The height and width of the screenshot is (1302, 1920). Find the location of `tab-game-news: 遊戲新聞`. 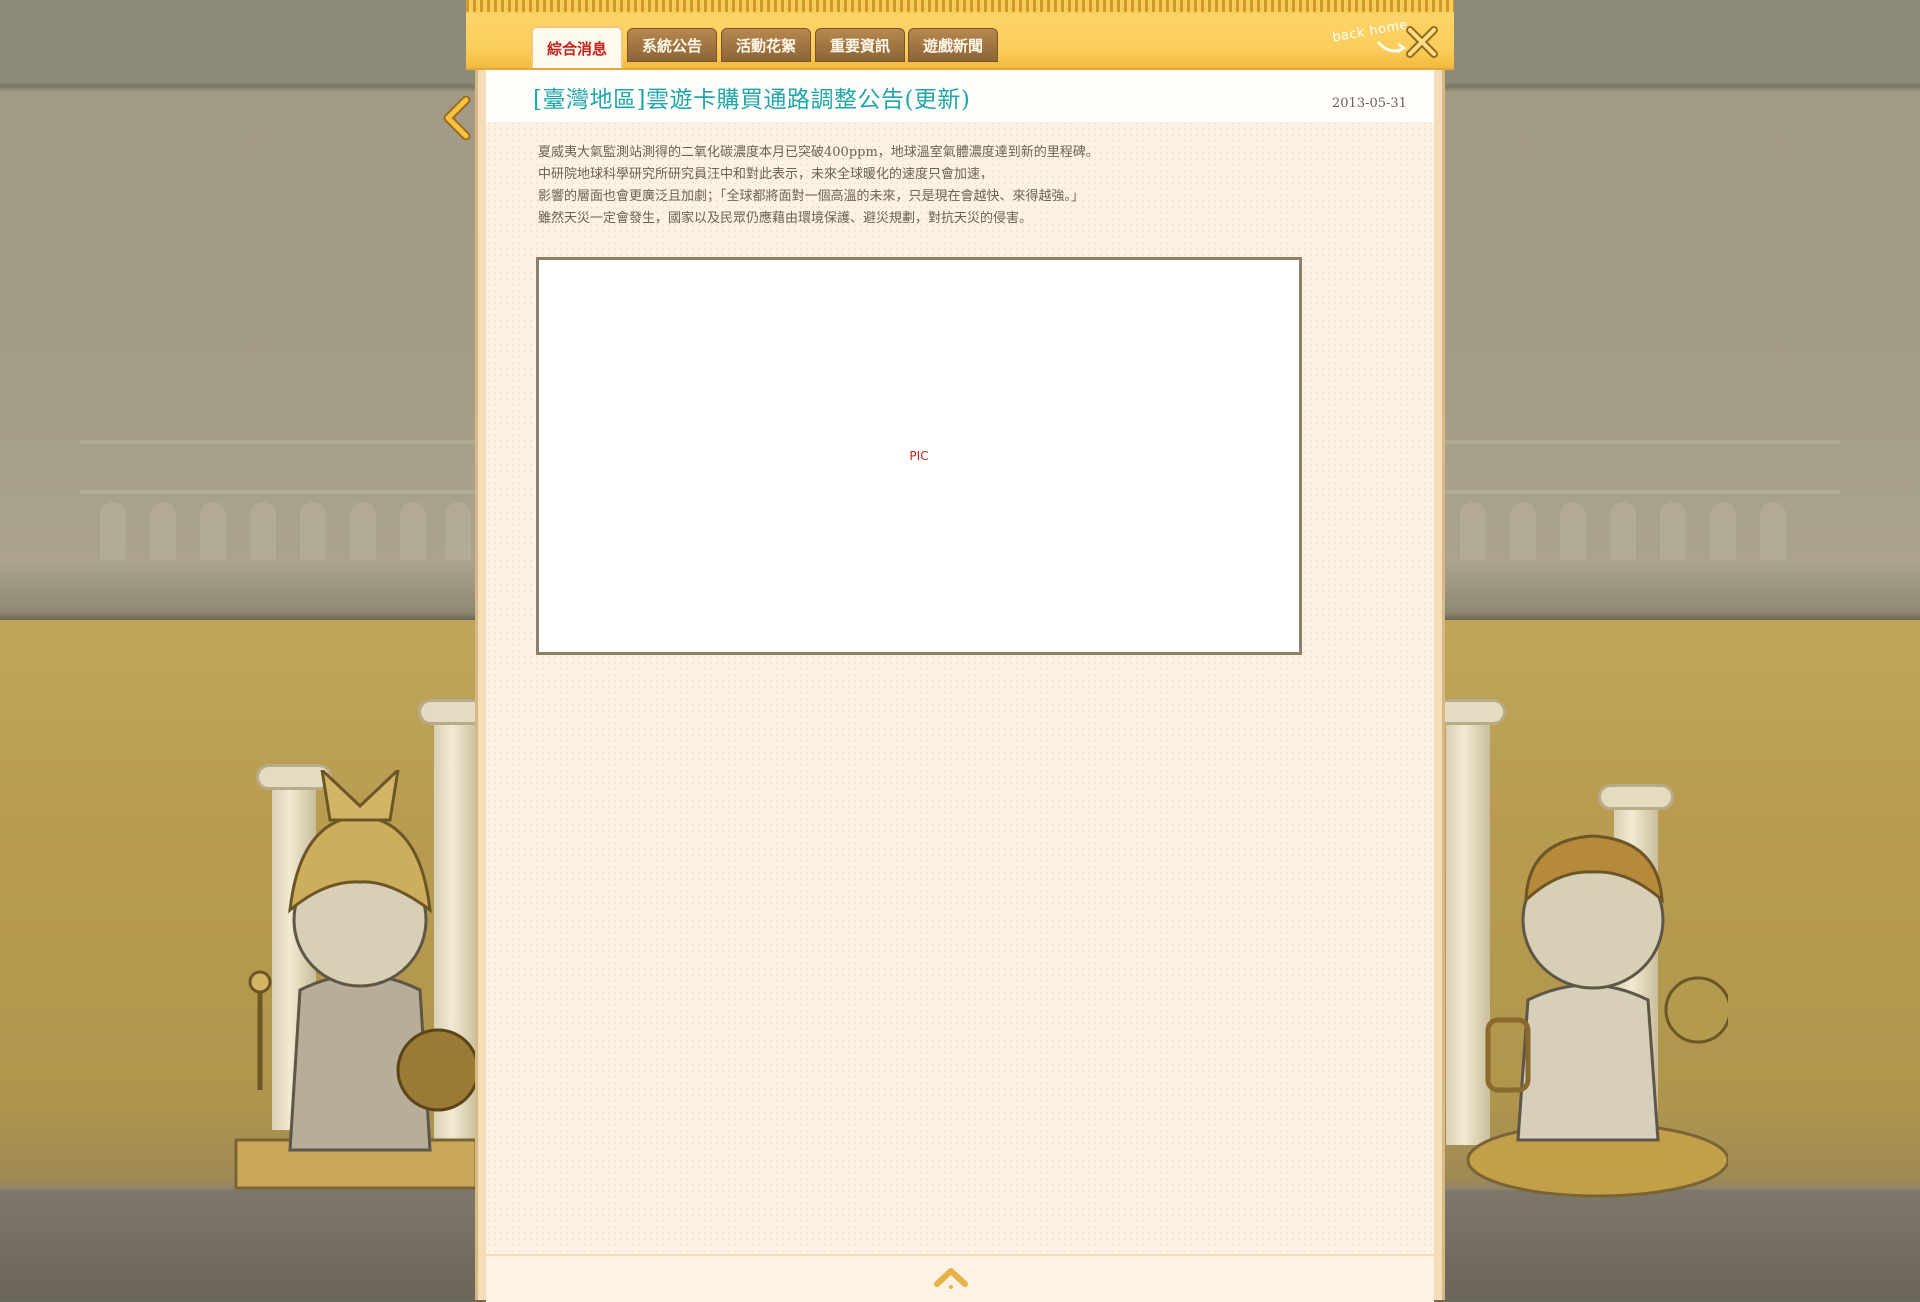

tab-game-news: 遊戲新聞 is located at coordinates (953, 45).